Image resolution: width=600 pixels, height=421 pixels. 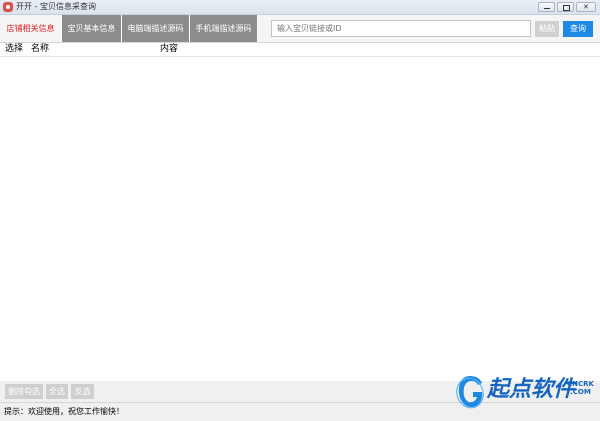 I want to click on column-header-name: 名称, so click(x=40, y=49).